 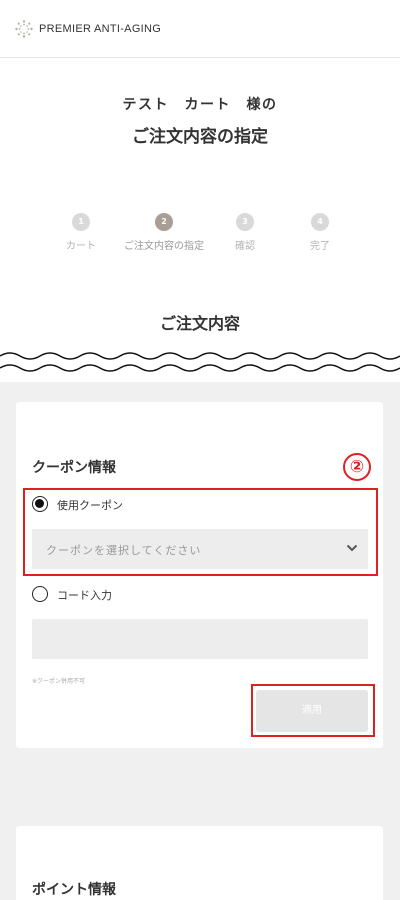 I want to click on coupon-code-field, so click(x=200, y=639).